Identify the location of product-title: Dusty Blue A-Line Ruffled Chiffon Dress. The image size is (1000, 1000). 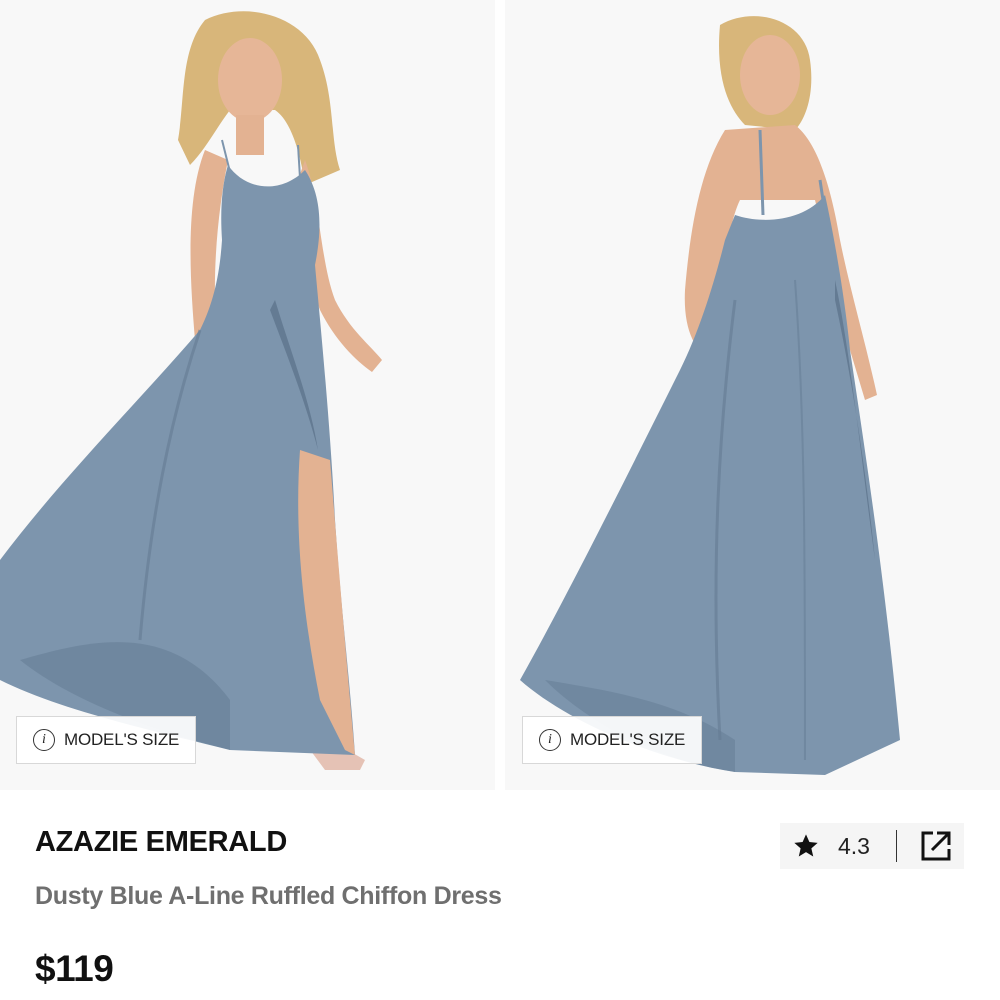
(268, 896).